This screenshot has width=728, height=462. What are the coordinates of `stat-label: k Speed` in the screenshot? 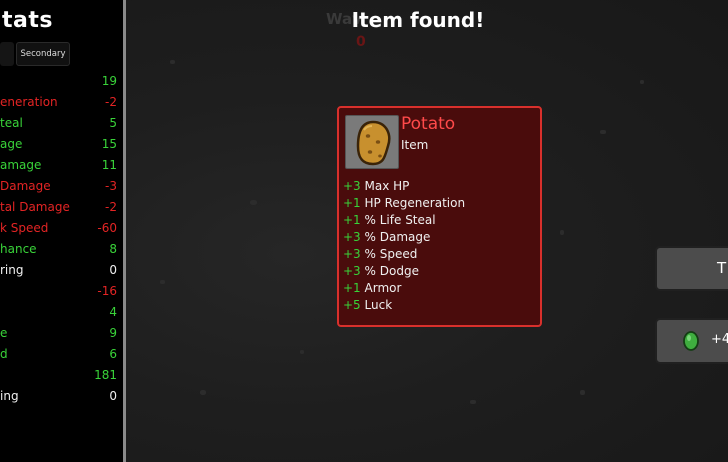 It's located at (24, 228).